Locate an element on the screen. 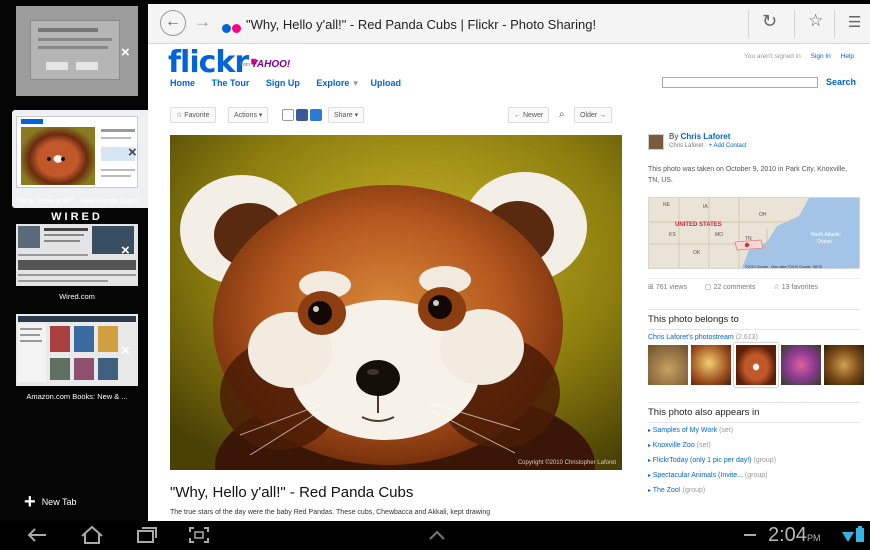 Image resolution: width=870 pixels, height=550 pixels. actions-dropdown: Actions ▾ is located at coordinates (248, 115).